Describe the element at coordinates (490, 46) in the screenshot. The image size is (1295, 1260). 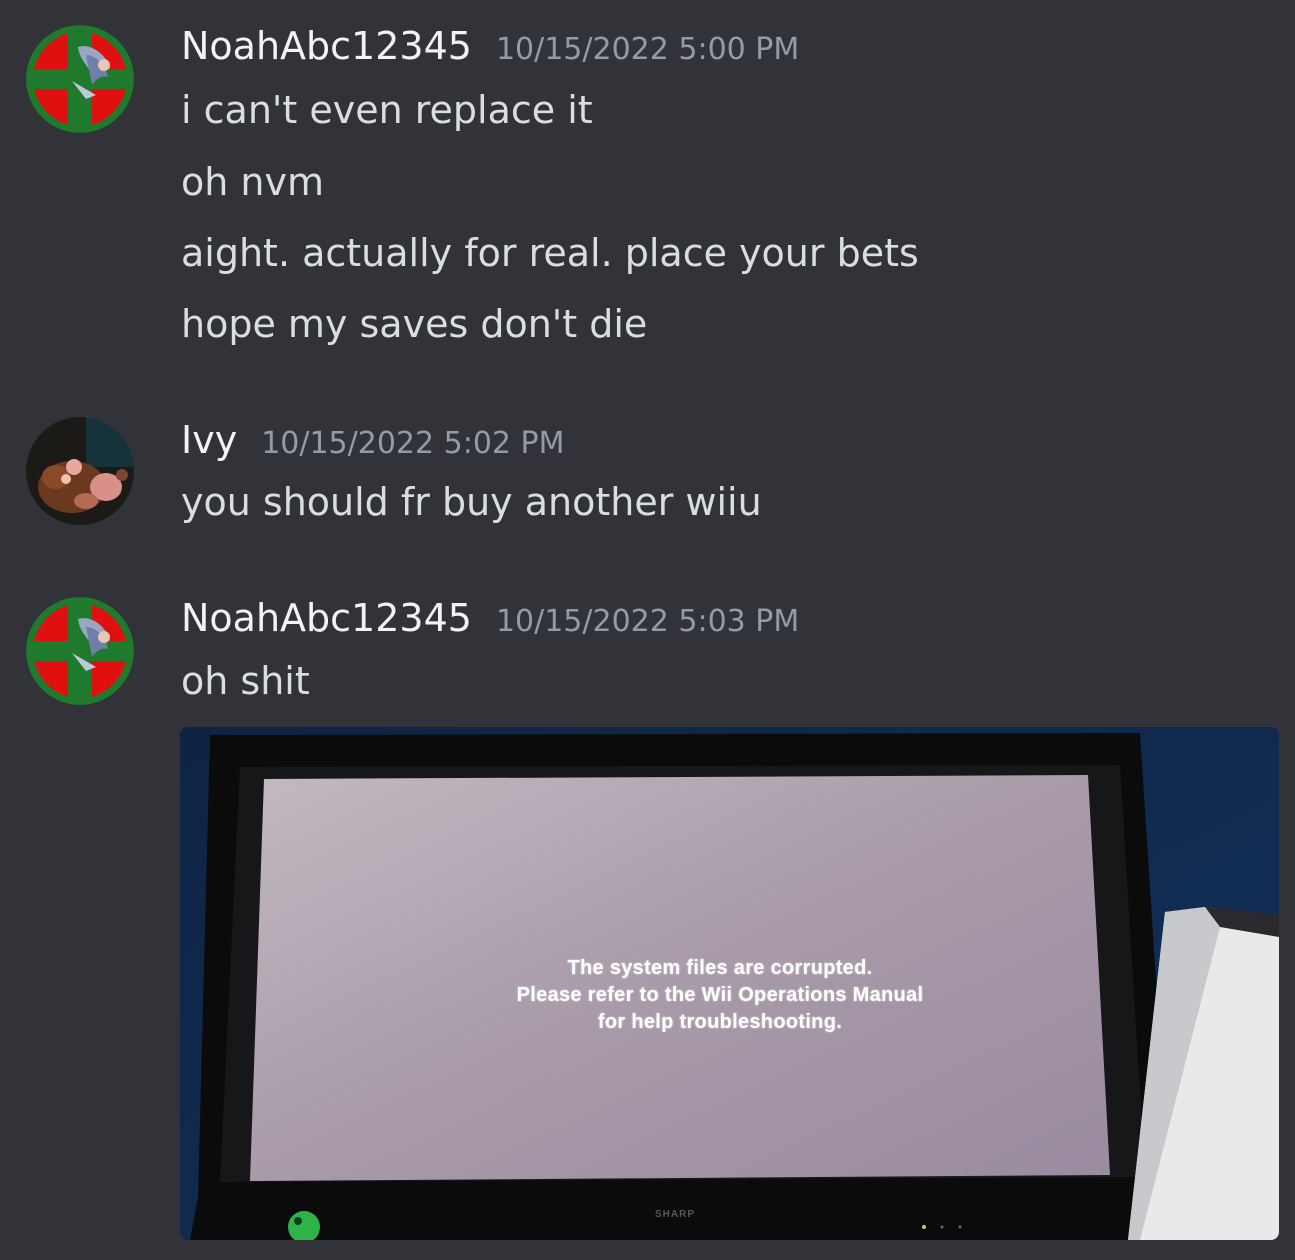
I see `message-header: NoahAbc12345 10/15/2022 5:00 PM` at that location.